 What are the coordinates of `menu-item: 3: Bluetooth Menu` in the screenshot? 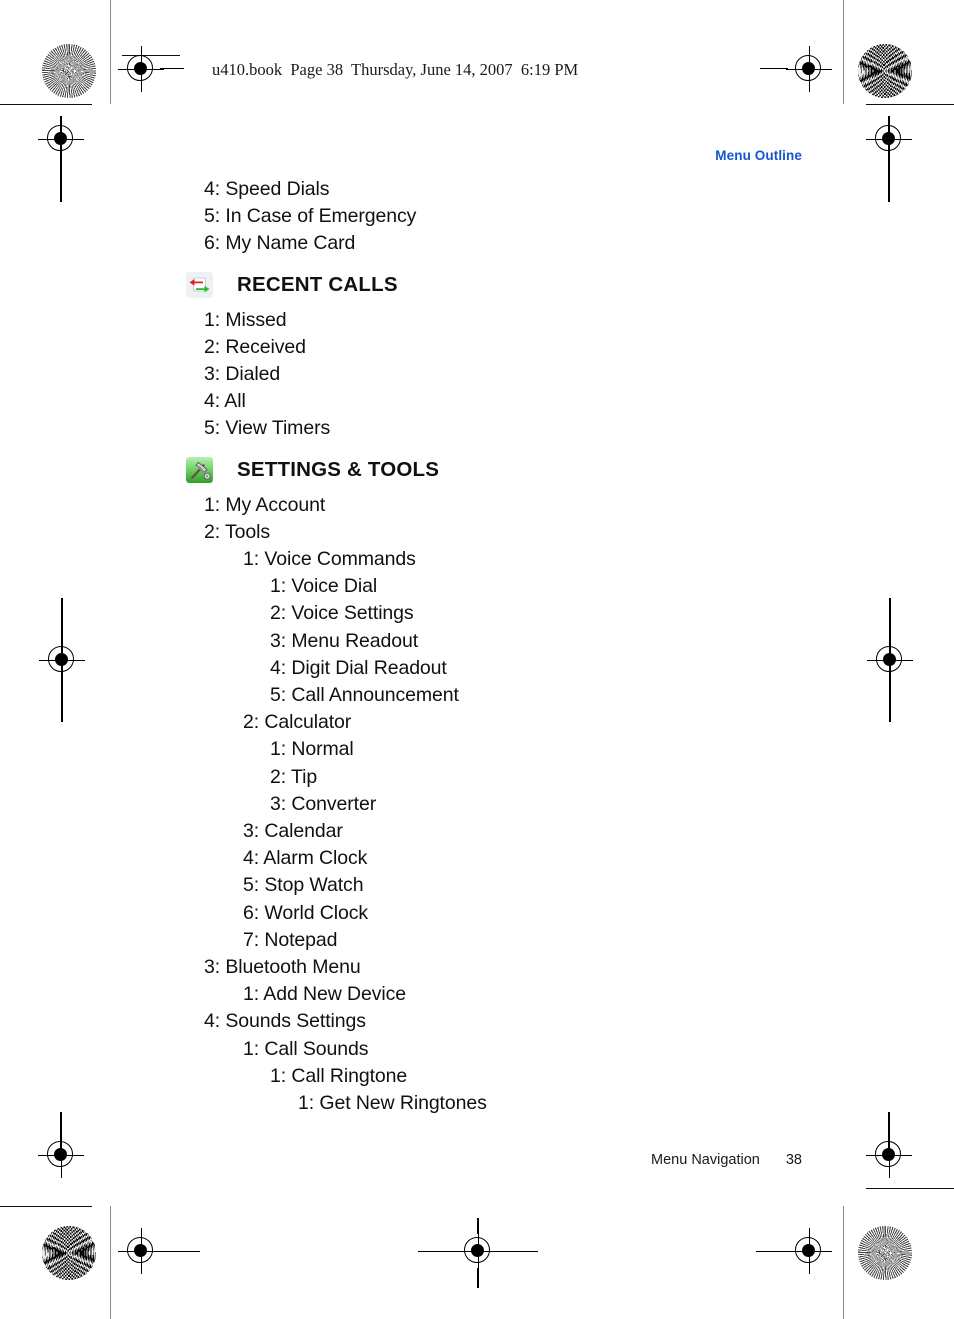 It's located at (282, 967).